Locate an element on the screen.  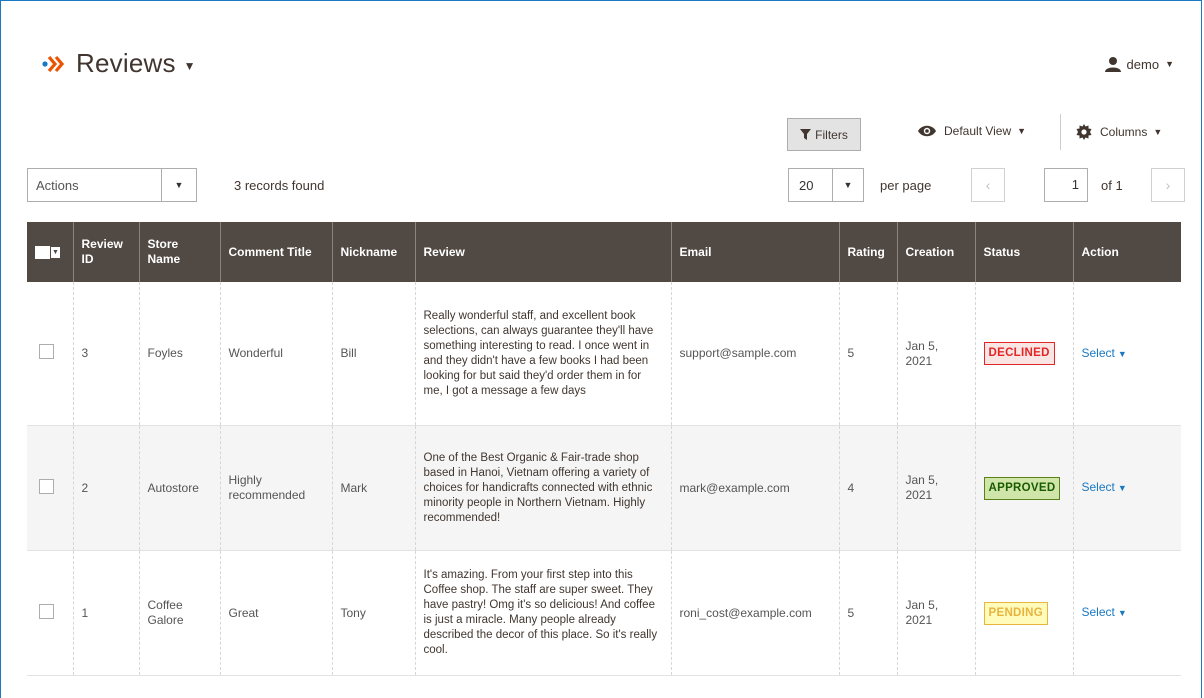
gear-icon is located at coordinates (1084, 132).